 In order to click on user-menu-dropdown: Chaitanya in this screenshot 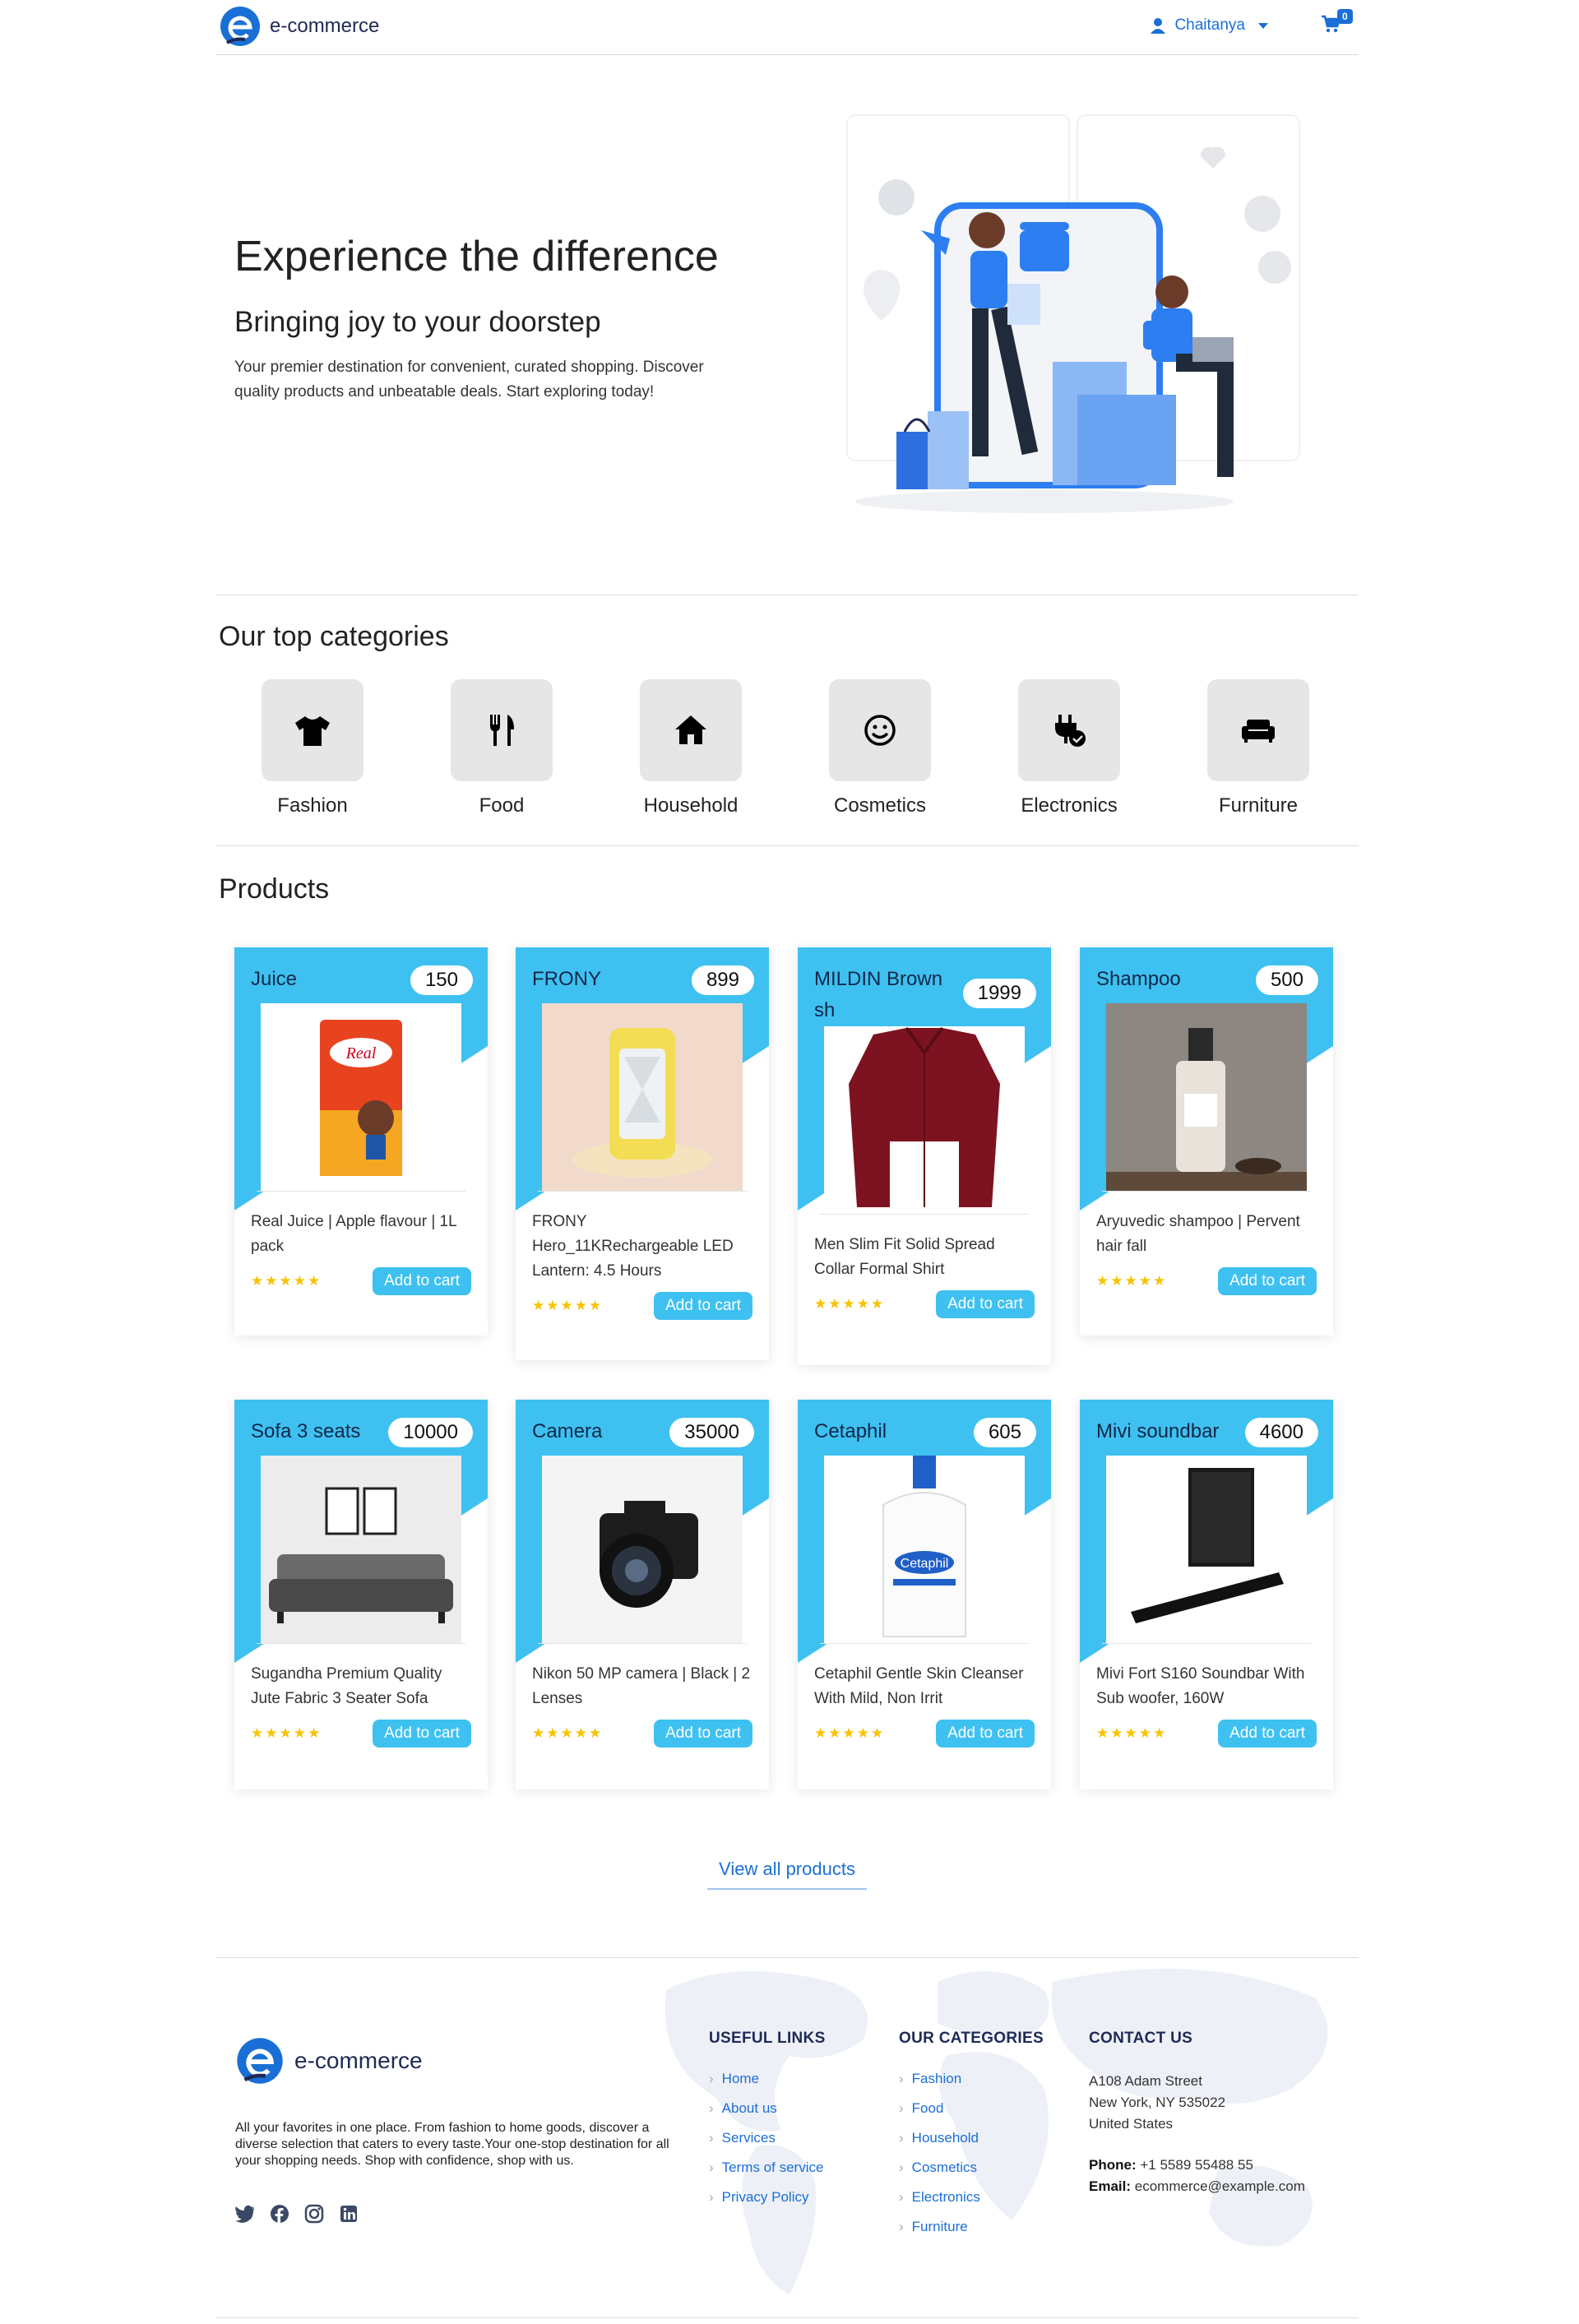, I will do `click(1209, 25)`.